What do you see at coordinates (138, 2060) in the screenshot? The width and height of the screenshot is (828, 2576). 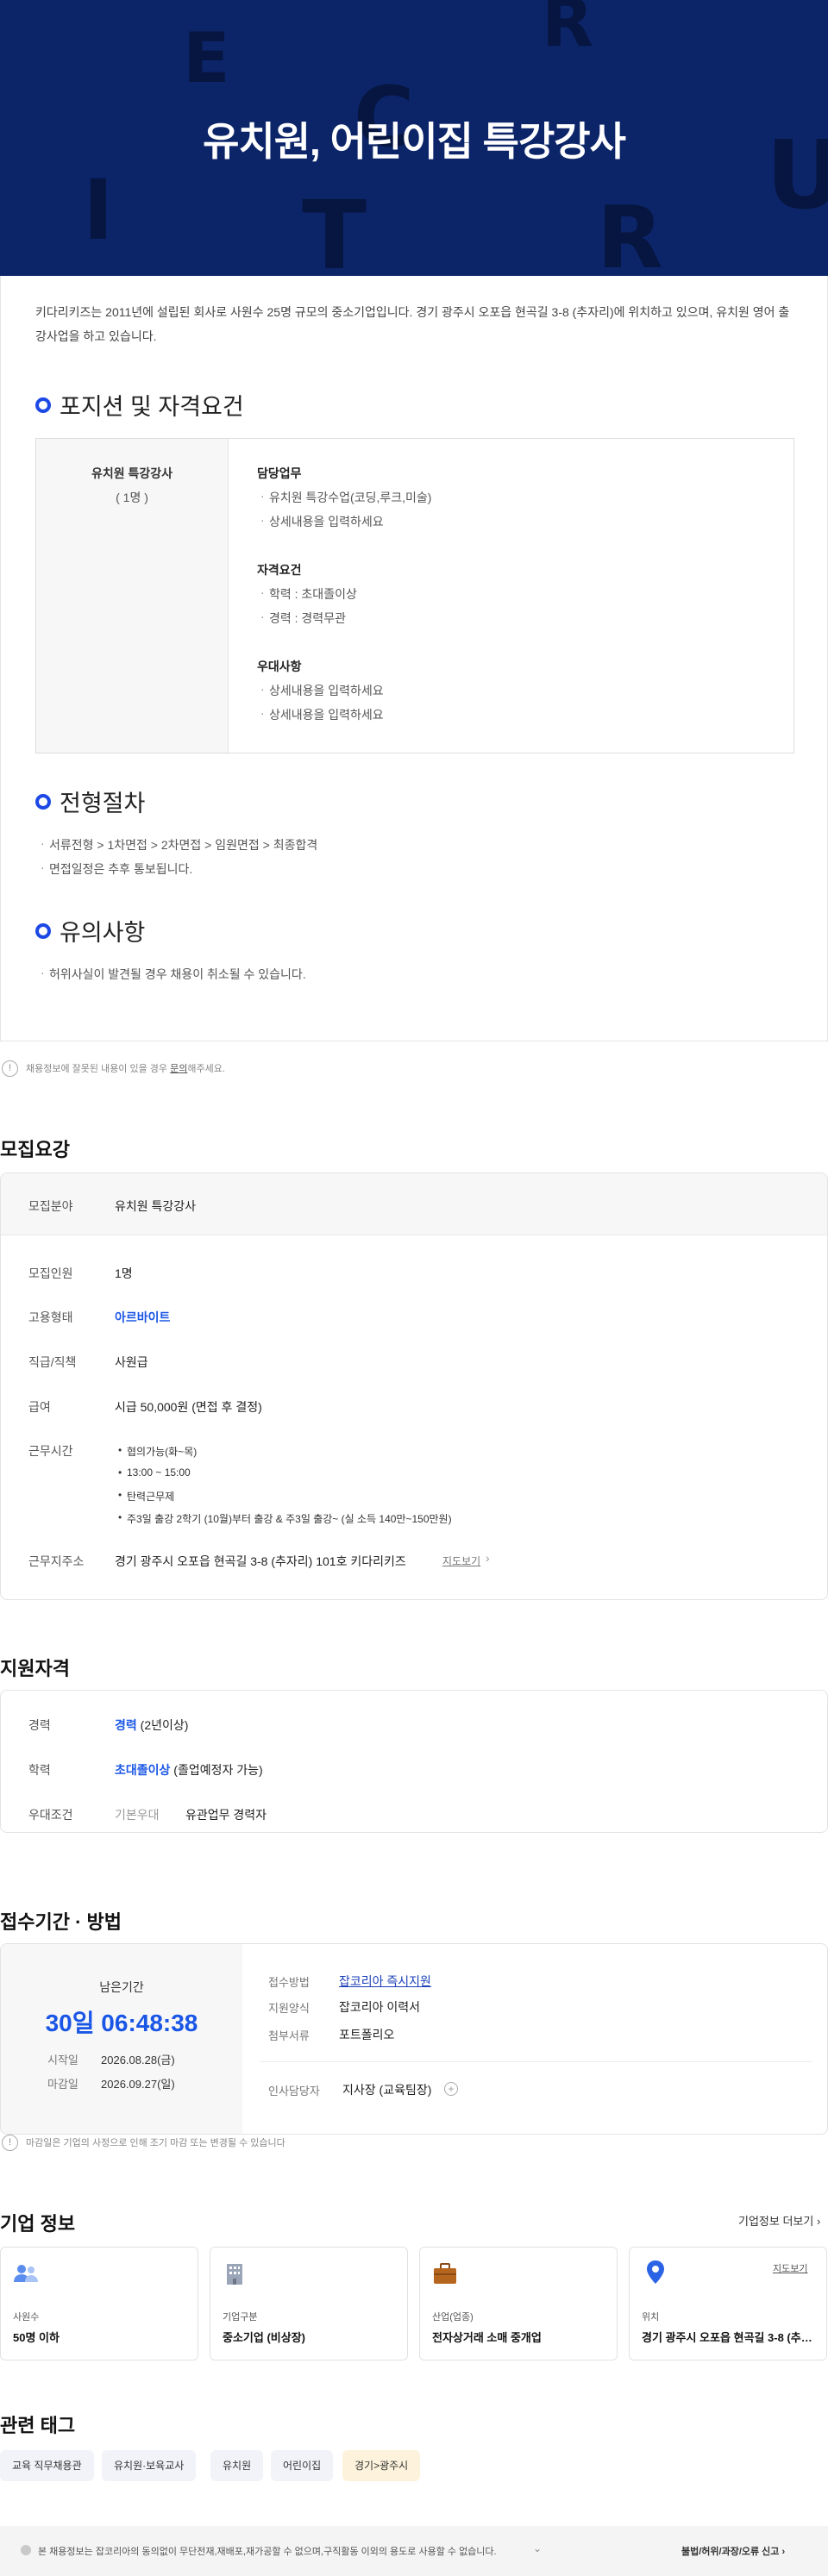 I see `start-date: 2026.08.28(금)` at bounding box center [138, 2060].